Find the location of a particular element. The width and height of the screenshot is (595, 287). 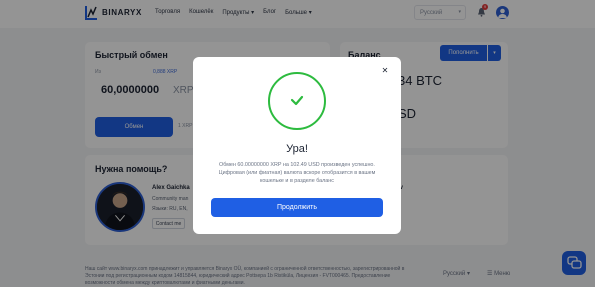

checkmark-icon is located at coordinates (297, 100).